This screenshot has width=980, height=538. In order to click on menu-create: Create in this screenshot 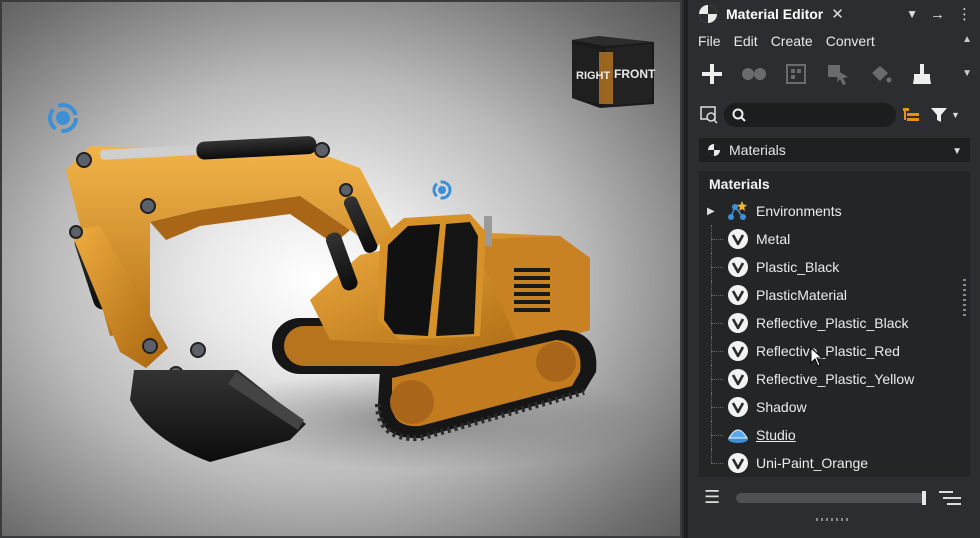, I will do `click(792, 41)`.